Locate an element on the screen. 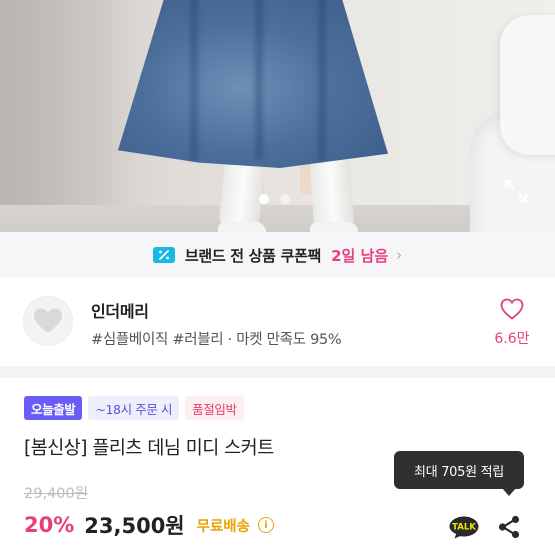 This screenshot has width=555, height=555. coupon-time-left: 2일 남음 is located at coordinates (360, 255).